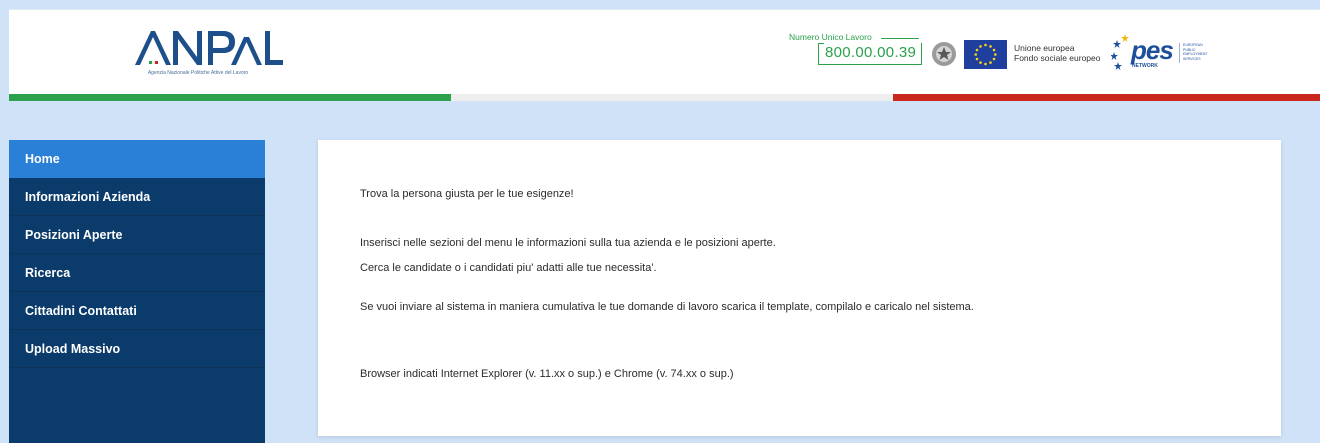  I want to click on pes-side-text: EUROPEAN PUBLIC EMPLOYMENT SERVICES, so click(1195, 52).